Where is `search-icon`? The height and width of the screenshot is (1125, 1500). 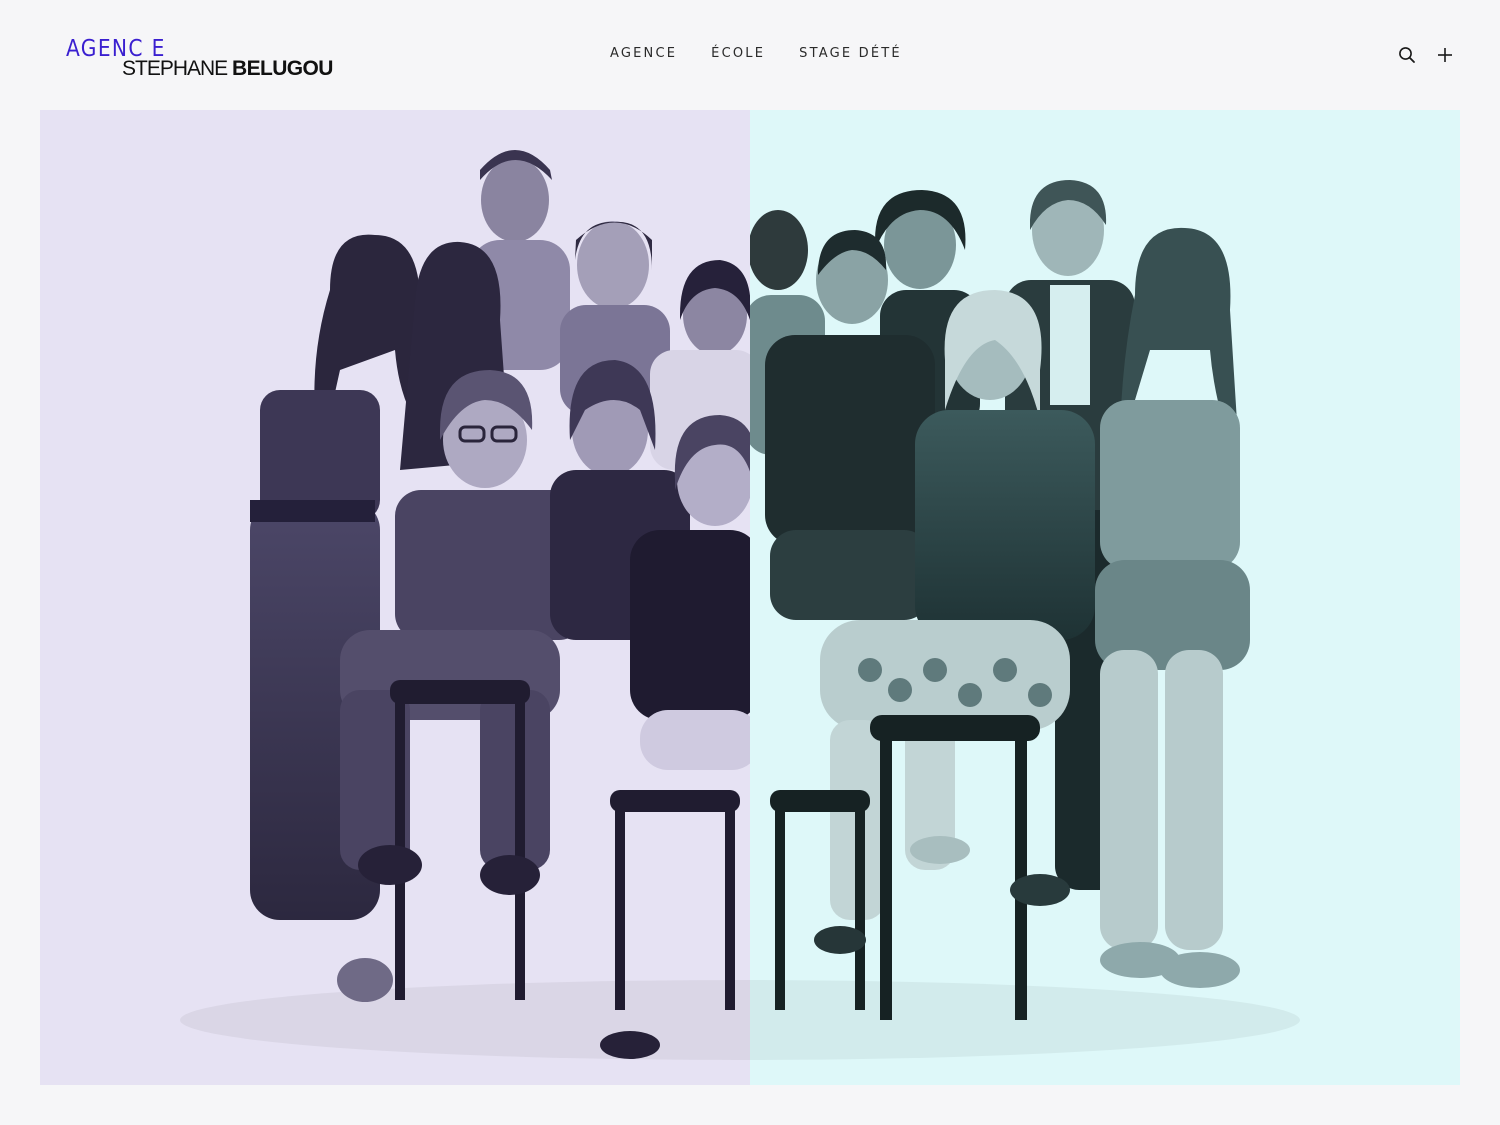
search-icon is located at coordinates (1407, 55).